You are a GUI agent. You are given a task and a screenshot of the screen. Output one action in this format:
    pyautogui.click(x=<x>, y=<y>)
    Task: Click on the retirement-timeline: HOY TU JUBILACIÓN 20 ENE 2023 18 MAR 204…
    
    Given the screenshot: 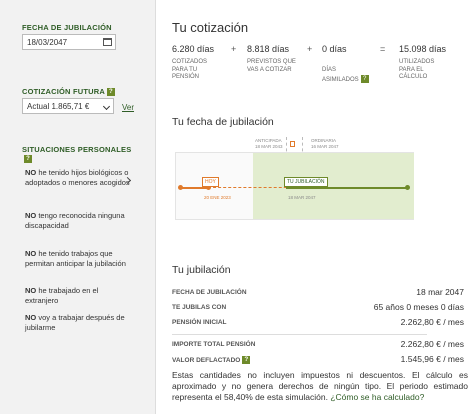 What is the action you would take?
    pyautogui.click(x=294, y=186)
    